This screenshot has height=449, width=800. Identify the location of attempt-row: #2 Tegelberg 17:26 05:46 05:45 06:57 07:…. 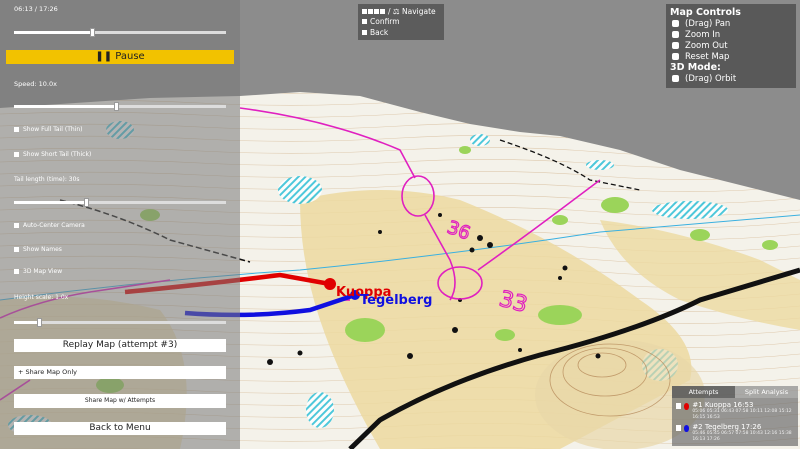
(735, 432).